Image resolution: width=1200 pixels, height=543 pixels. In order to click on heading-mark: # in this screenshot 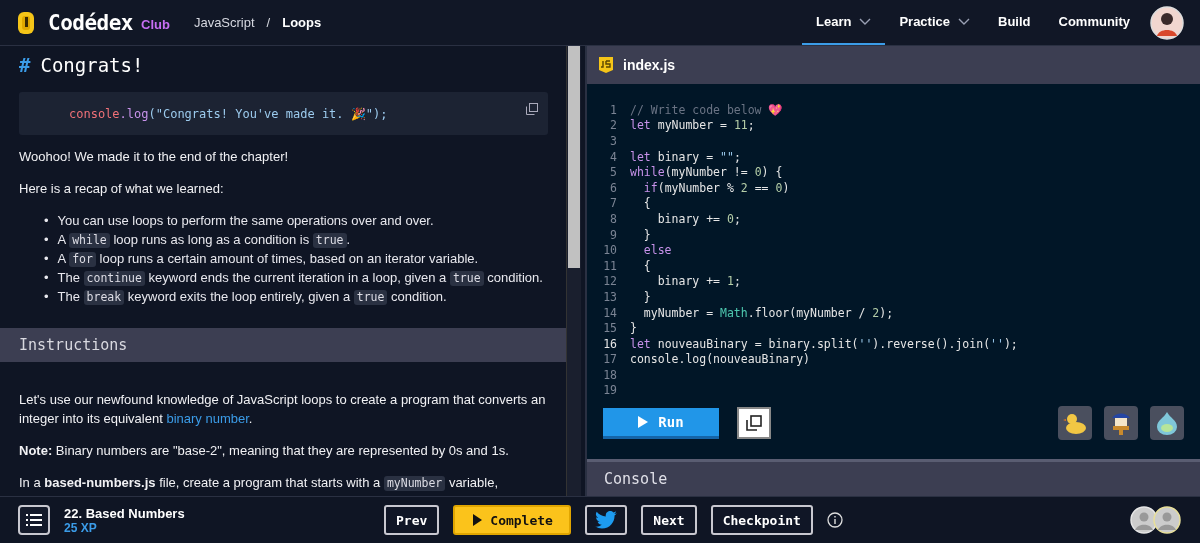, I will do `click(25, 65)`.